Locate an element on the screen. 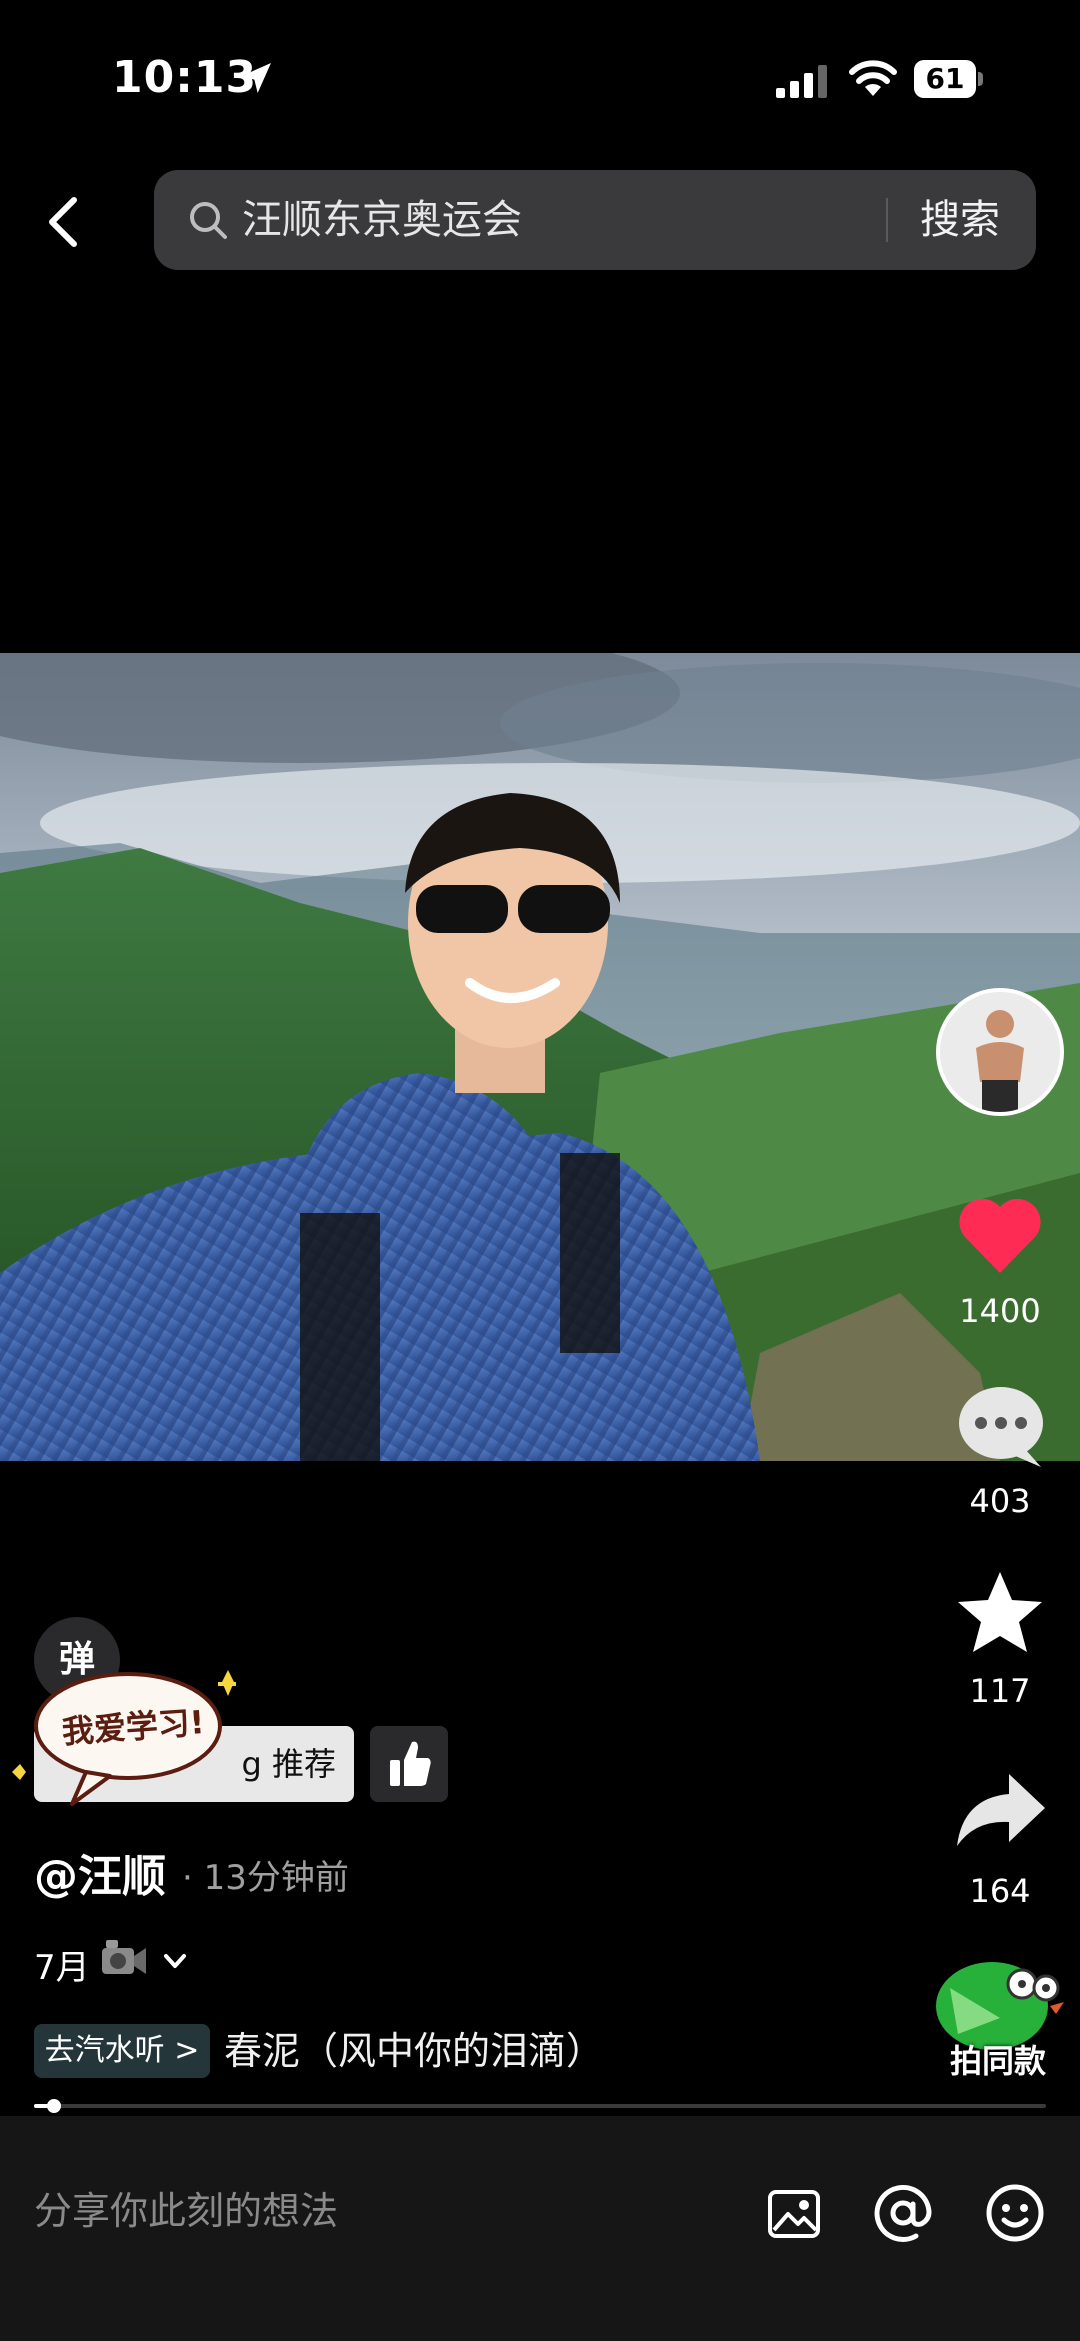 This screenshot has height=2341, width=1080. chevron-down-icon is located at coordinates (175, 1961).